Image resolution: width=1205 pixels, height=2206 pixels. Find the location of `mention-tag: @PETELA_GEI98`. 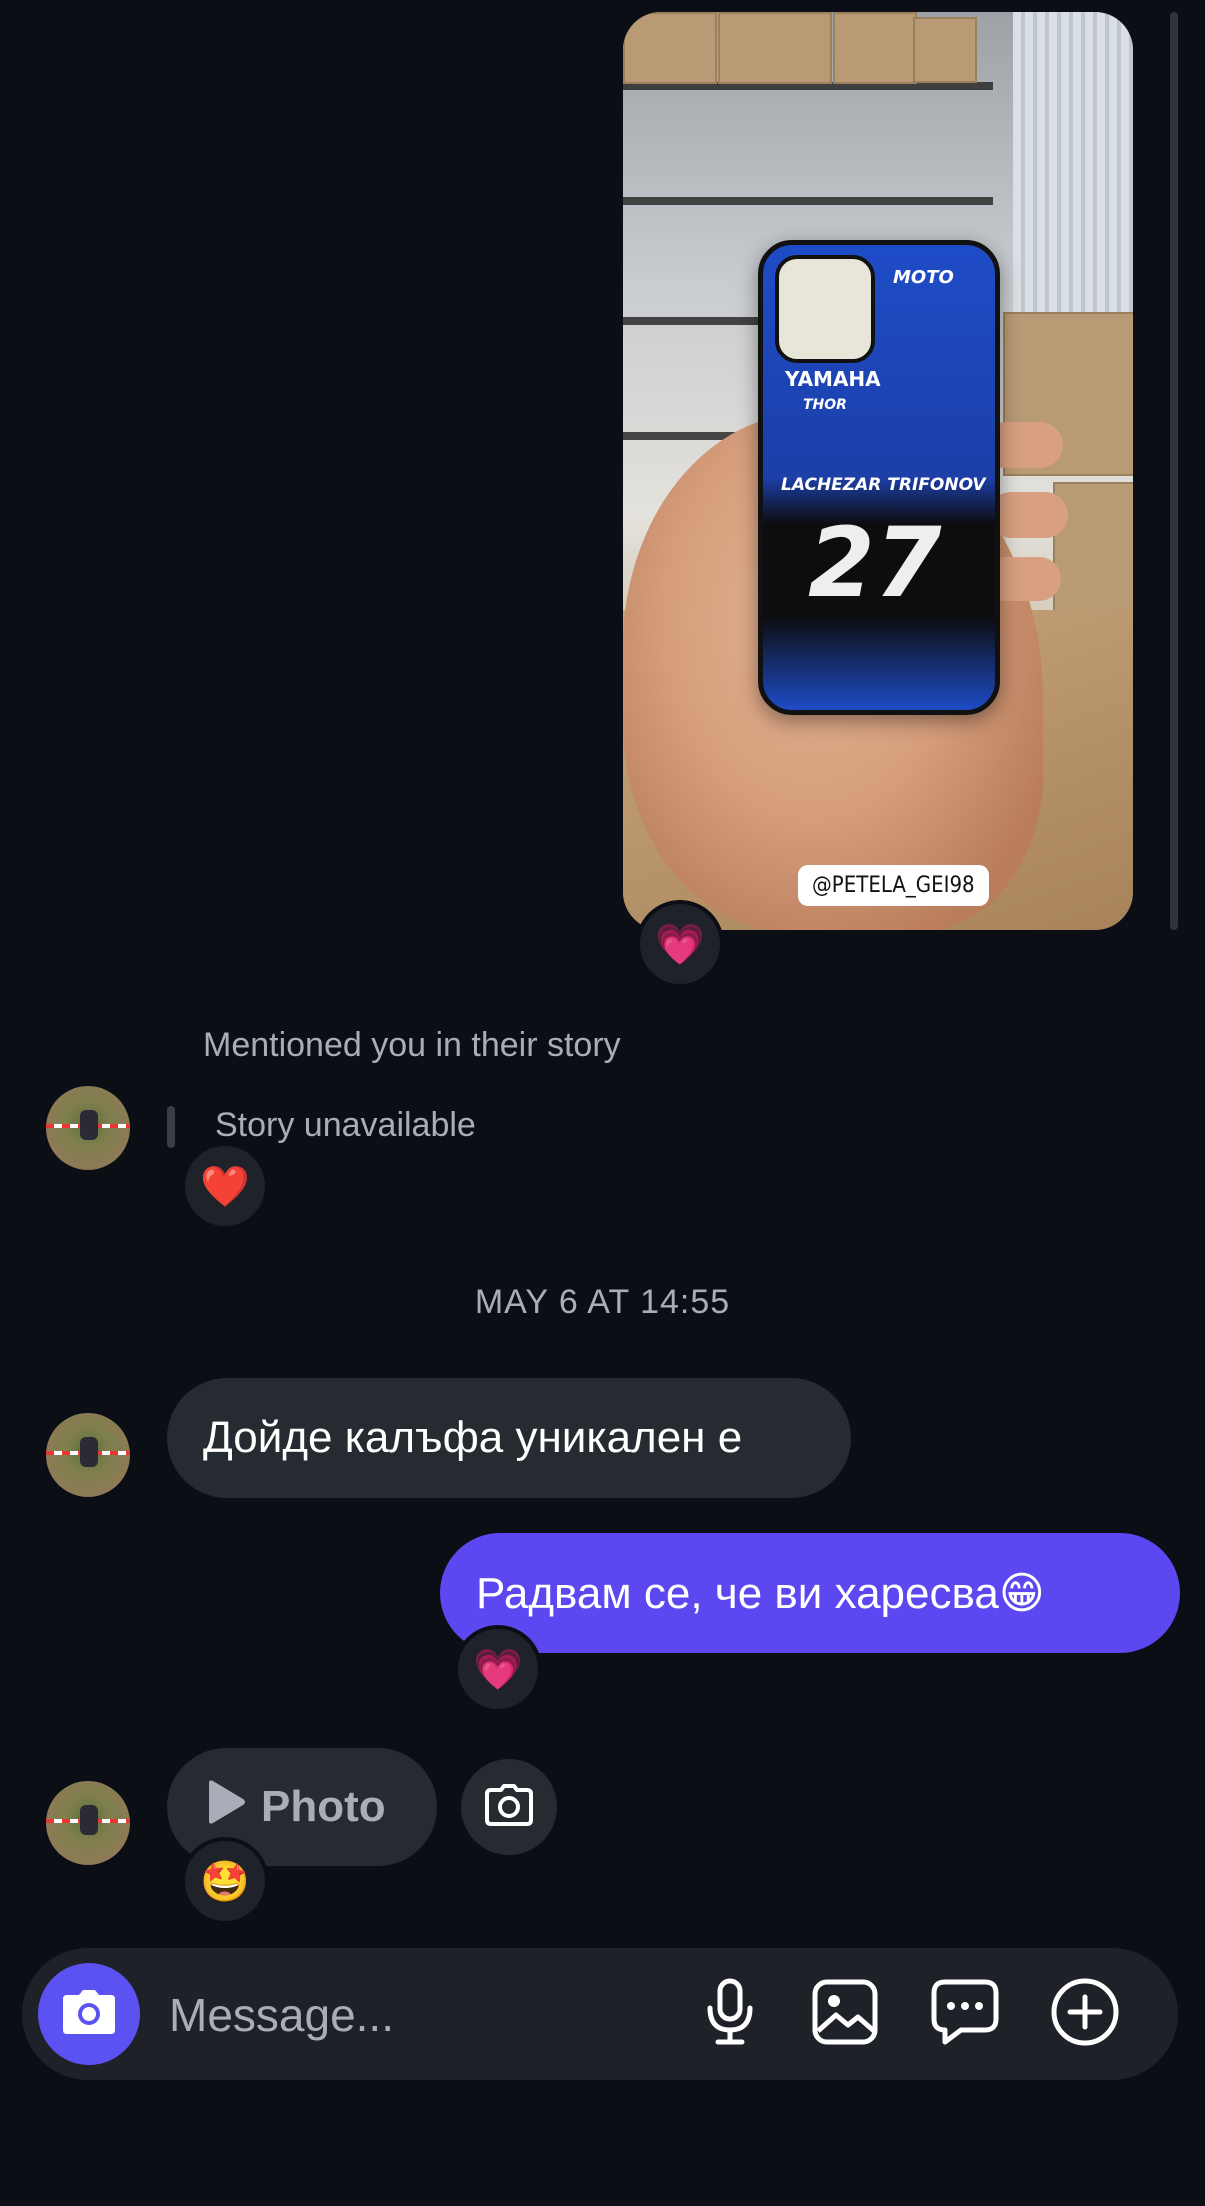

mention-tag: @PETELA_GEI98 is located at coordinates (893, 885).